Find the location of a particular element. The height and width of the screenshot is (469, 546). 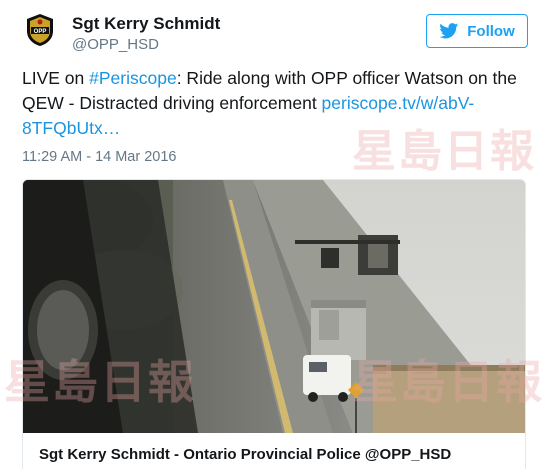

opp-badge-icon: OPP is located at coordinates (40, 30).